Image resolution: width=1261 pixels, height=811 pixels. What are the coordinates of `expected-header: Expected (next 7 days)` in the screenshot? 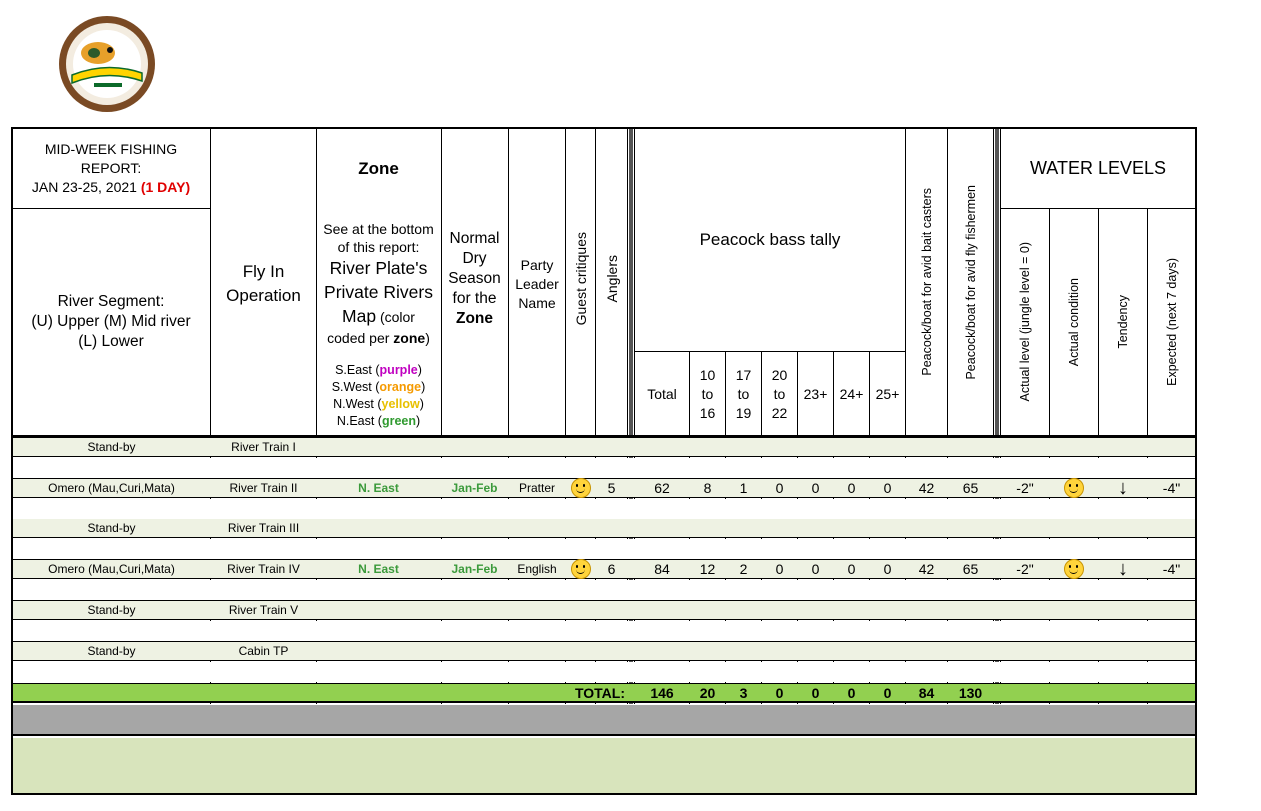 It's located at (1171, 322).